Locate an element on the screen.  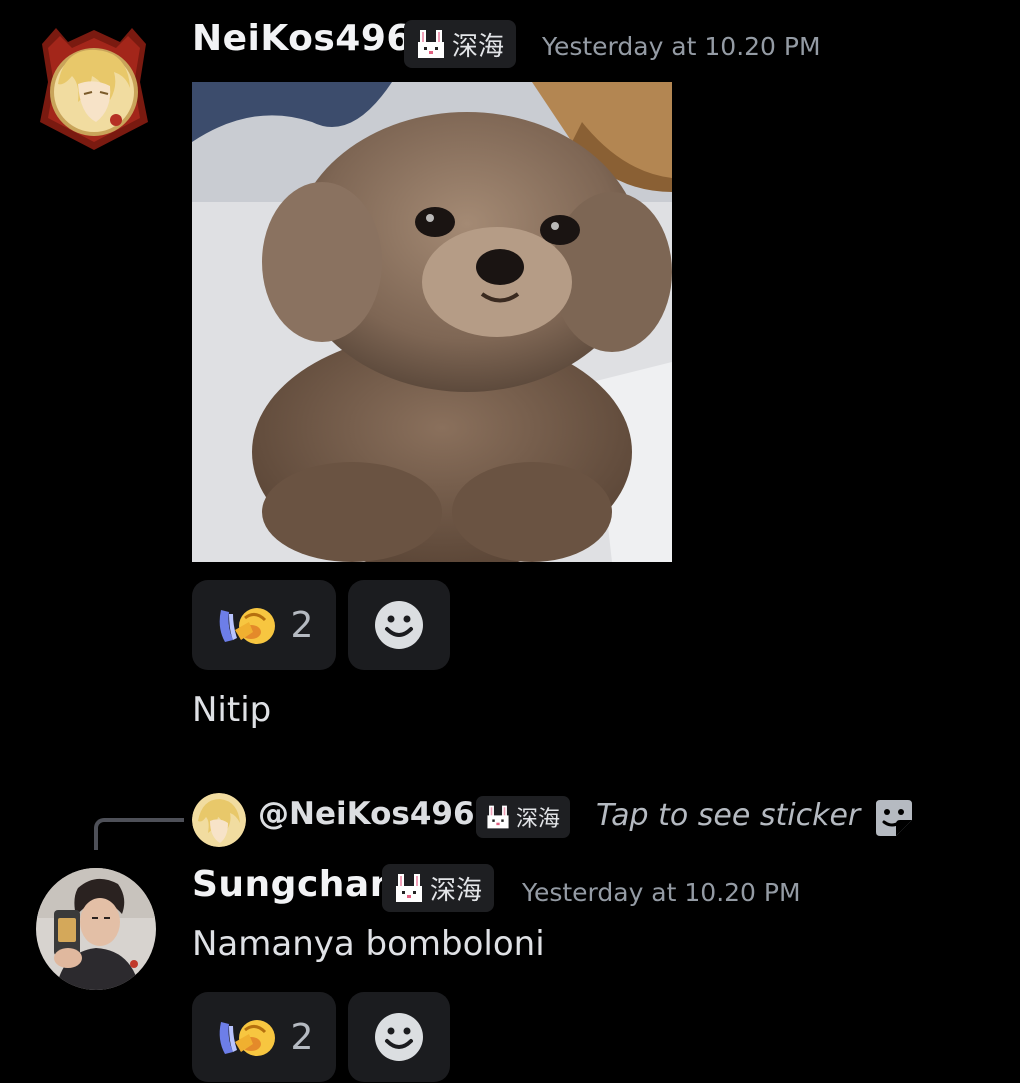
avatar-sungchan is located at coordinates (96, 929).